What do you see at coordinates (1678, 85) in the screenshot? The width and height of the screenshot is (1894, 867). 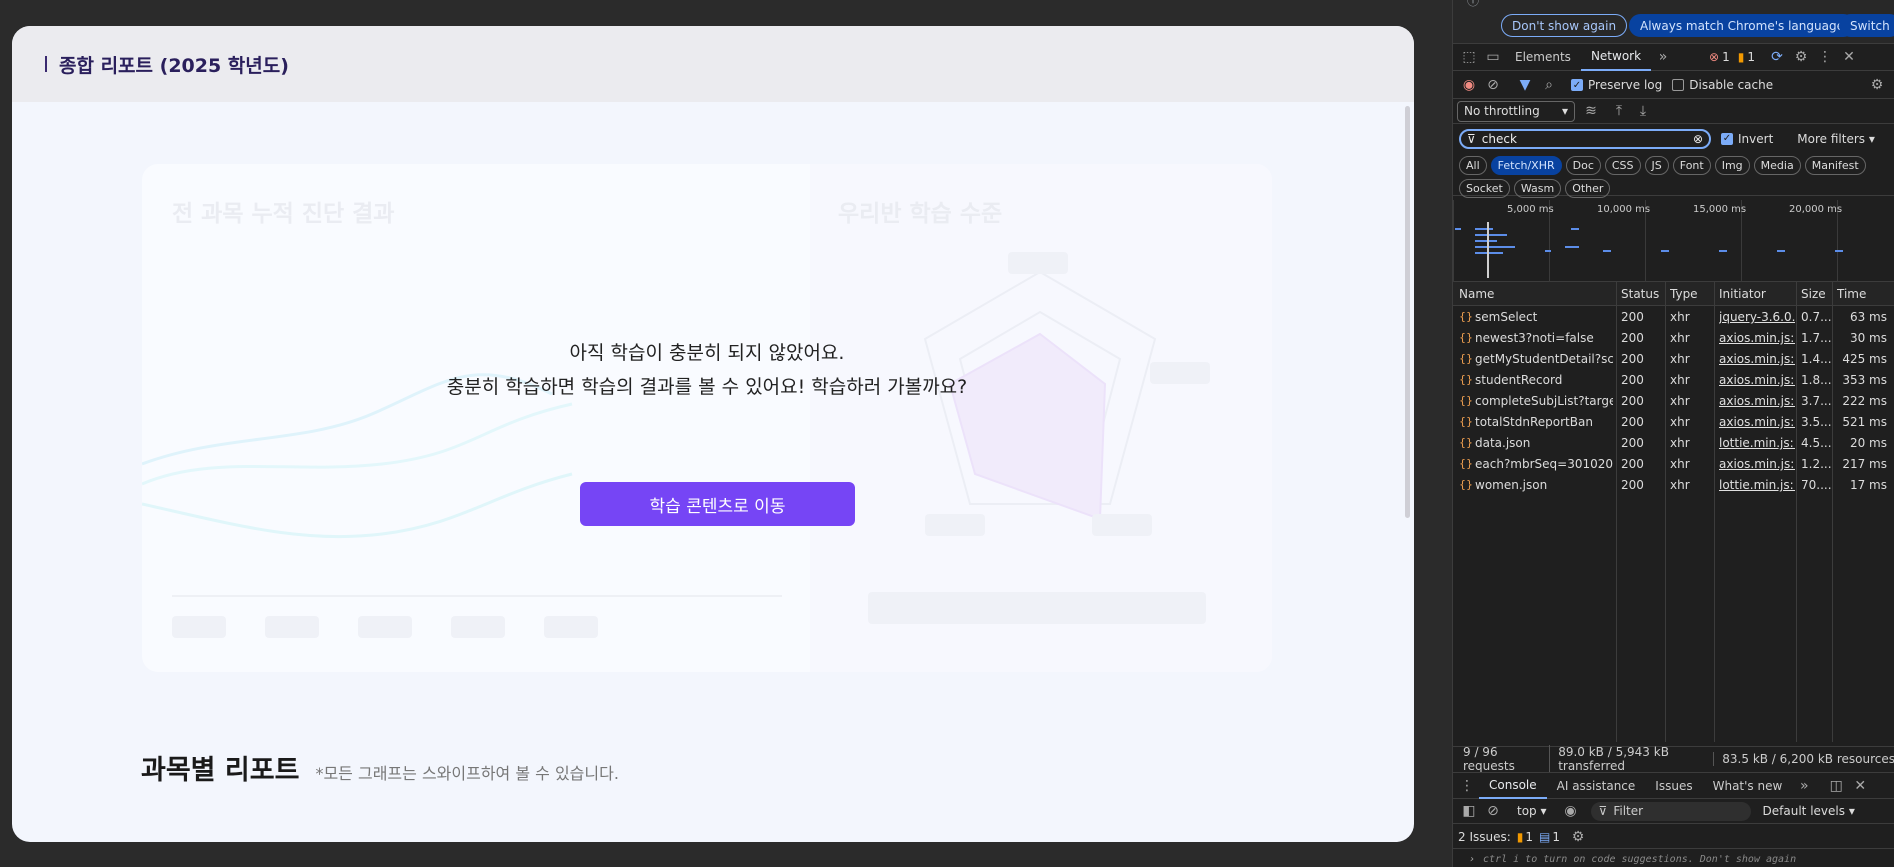 I see `checkbox-unchecked-icon` at bounding box center [1678, 85].